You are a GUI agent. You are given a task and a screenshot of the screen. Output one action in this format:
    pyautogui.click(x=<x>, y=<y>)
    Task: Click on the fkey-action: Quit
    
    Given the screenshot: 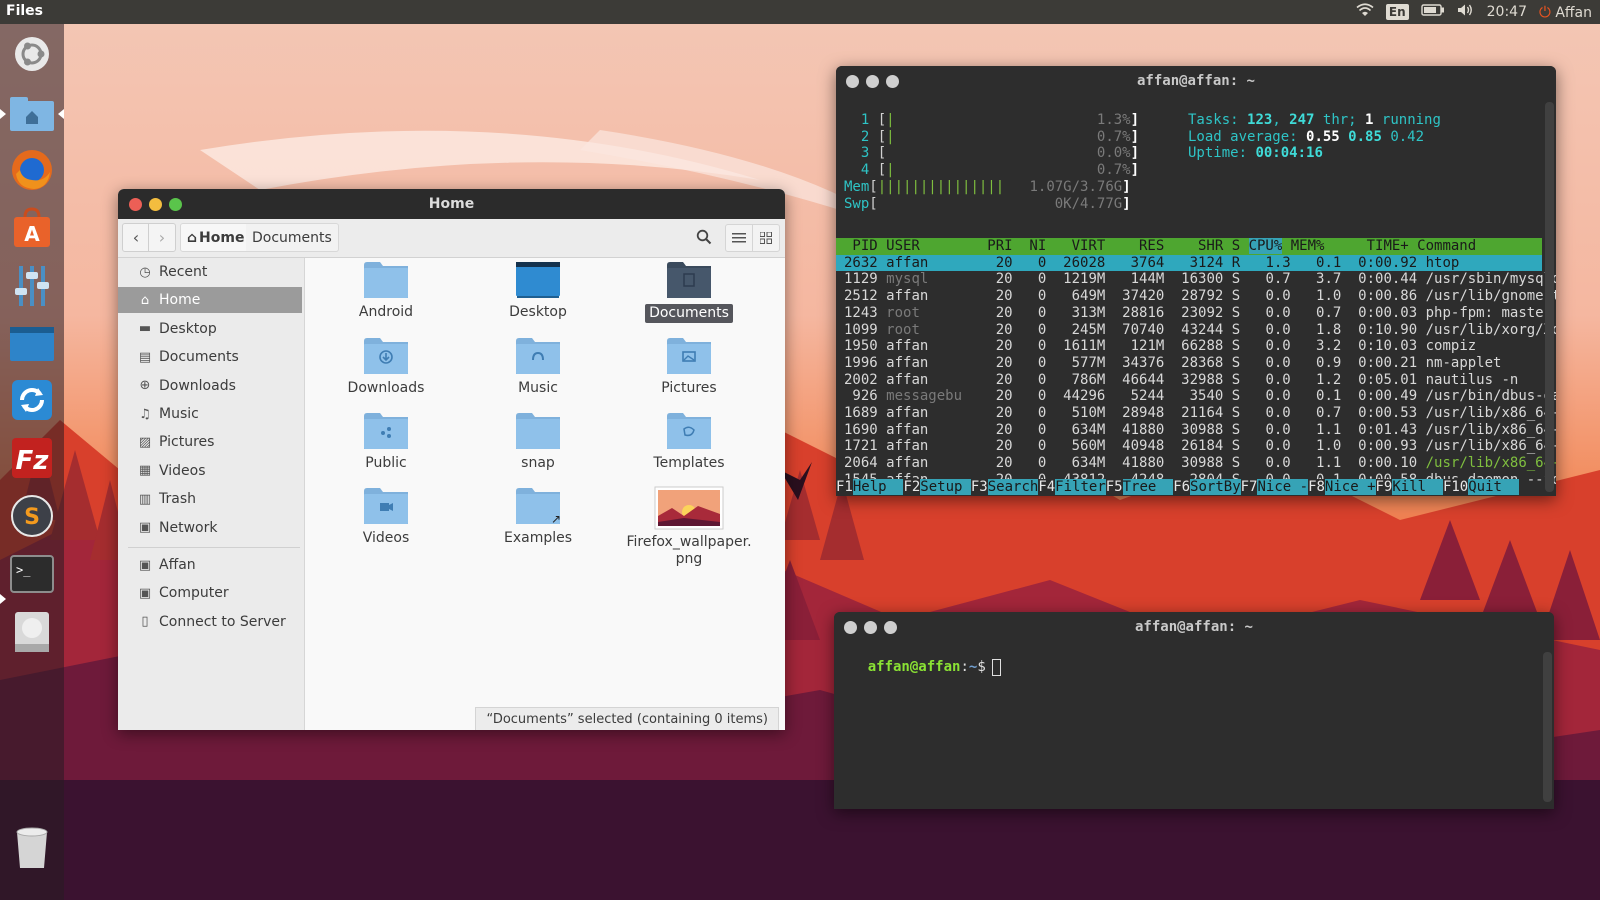 What is the action you would take?
    pyautogui.click(x=1493, y=487)
    